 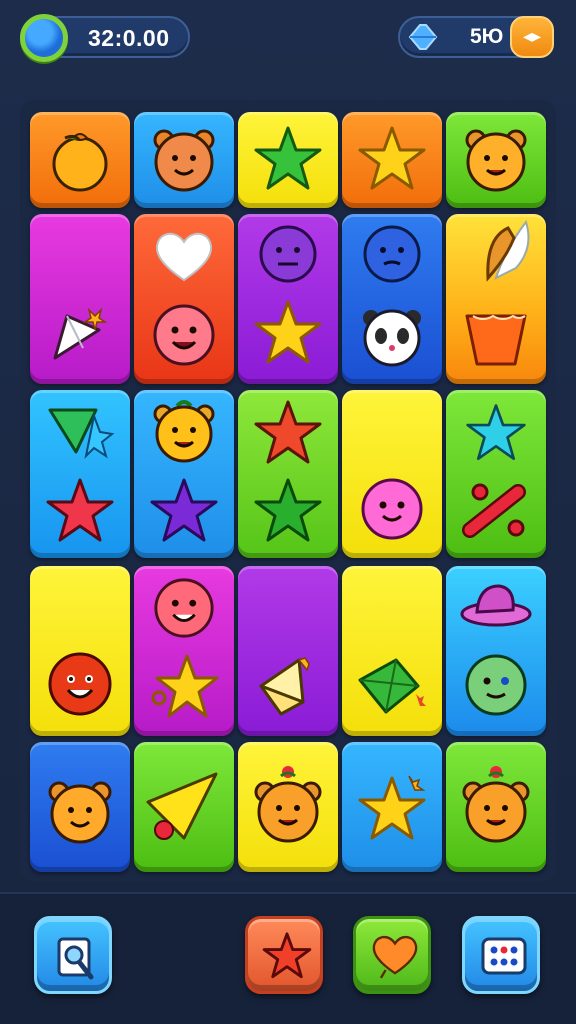 I want to click on orange-fruit-icon, so click(x=80, y=162).